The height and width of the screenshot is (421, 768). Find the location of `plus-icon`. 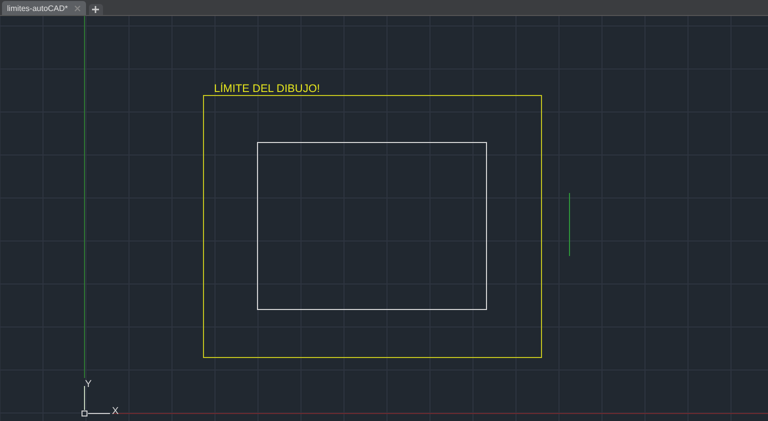

plus-icon is located at coordinates (96, 9).